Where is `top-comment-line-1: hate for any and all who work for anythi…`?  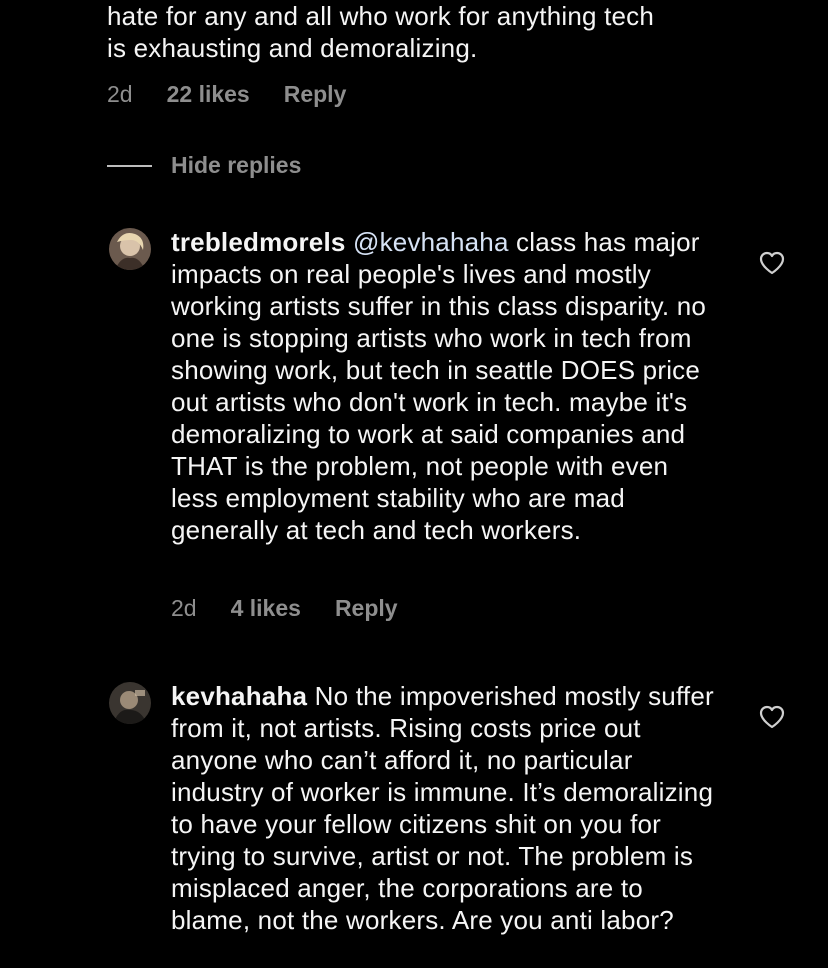 top-comment-line-1: hate for any and all who work for anythi… is located at coordinates (381, 16).